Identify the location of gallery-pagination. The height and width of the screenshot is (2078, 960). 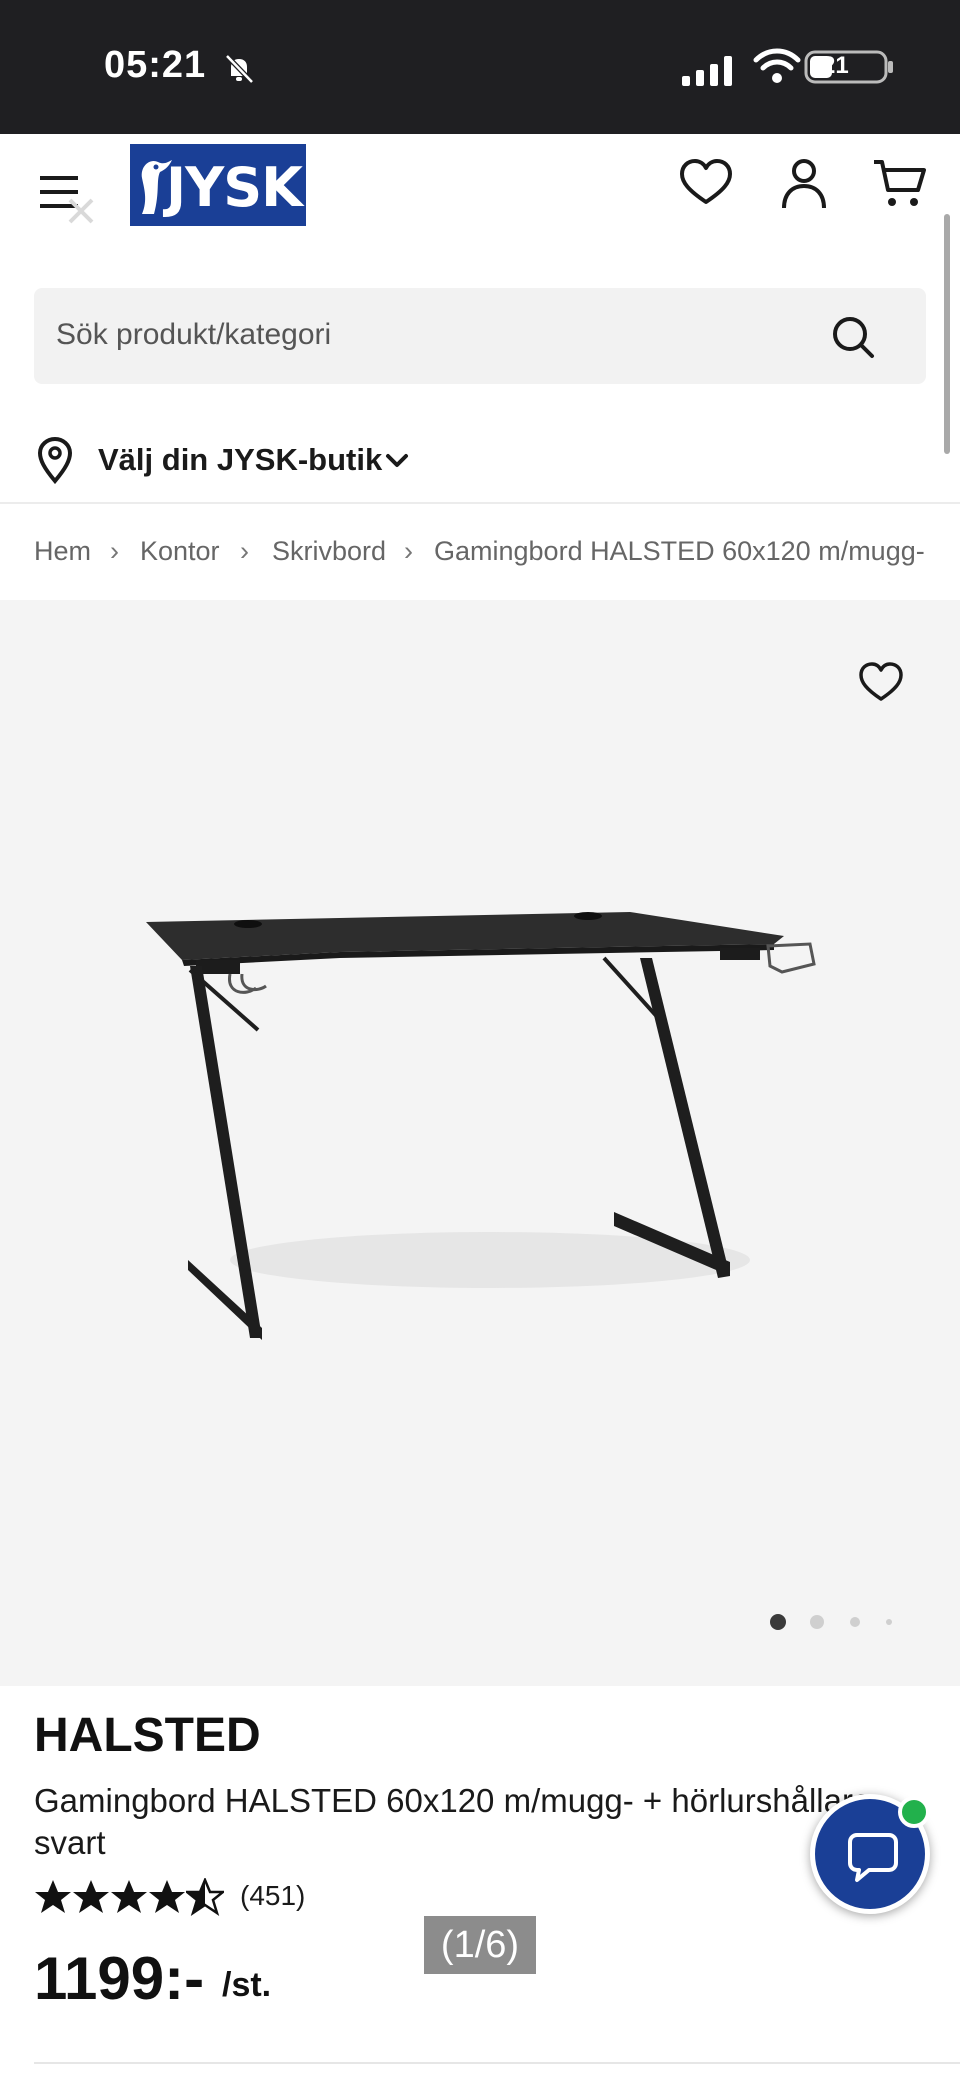
(835, 1622).